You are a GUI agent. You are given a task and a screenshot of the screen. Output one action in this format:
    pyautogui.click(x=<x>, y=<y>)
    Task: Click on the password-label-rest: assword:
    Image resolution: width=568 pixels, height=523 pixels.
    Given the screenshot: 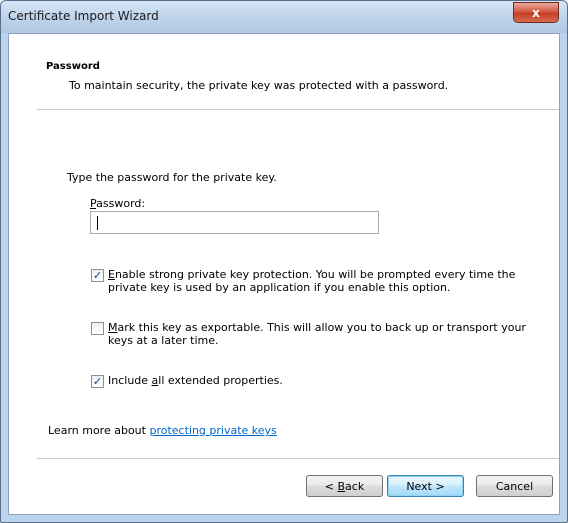 What is the action you would take?
    pyautogui.click(x=121, y=203)
    